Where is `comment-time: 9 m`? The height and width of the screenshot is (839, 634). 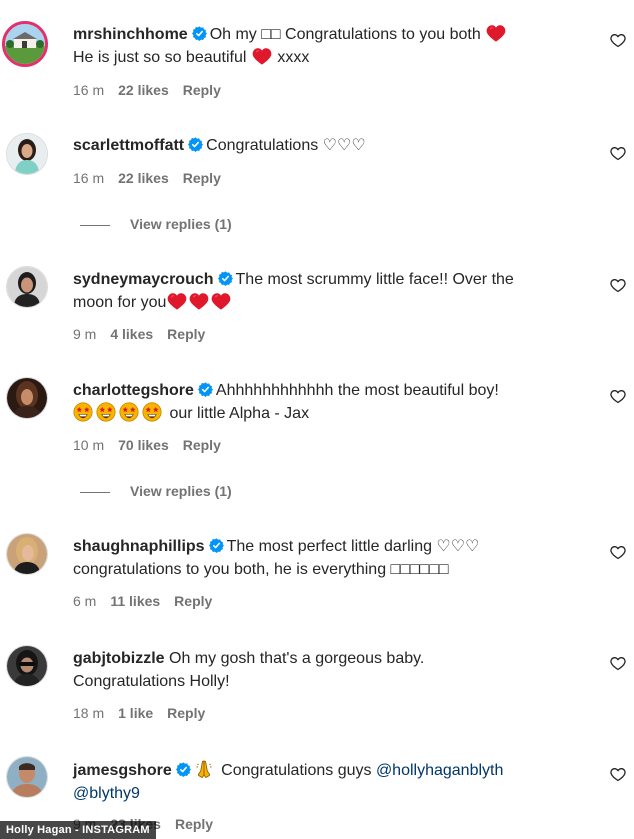 comment-time: 9 m is located at coordinates (85, 334).